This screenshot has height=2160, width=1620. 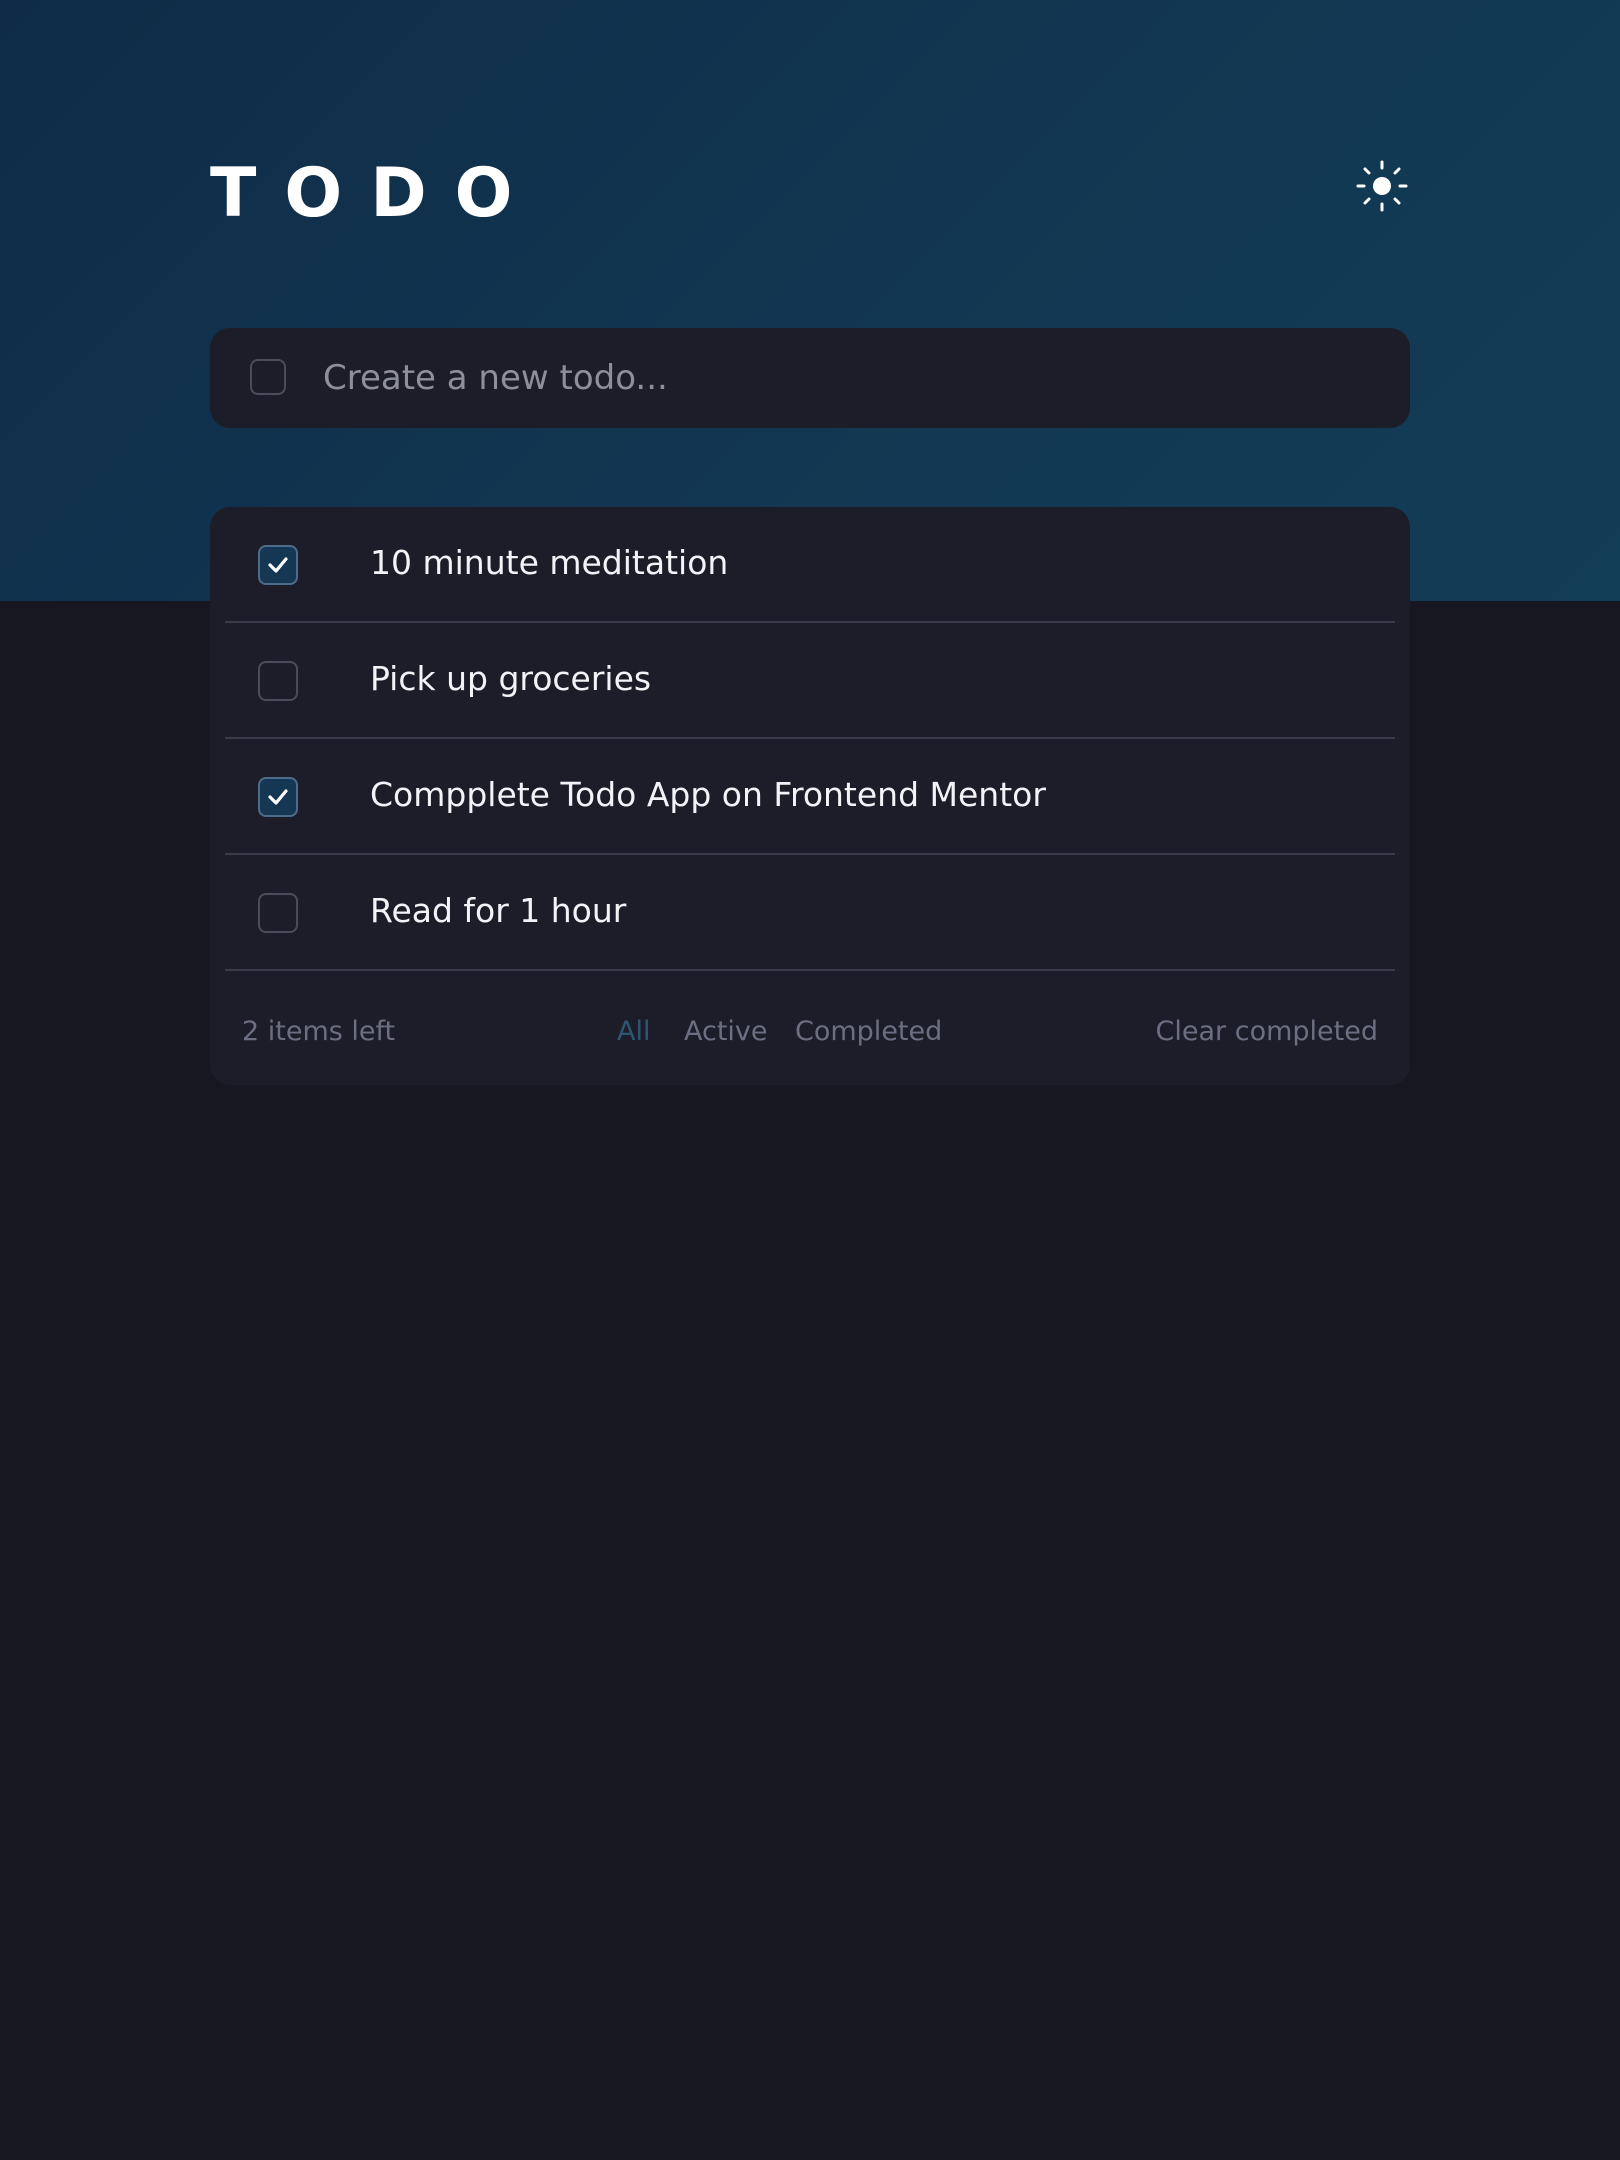 What do you see at coordinates (843, 378) in the screenshot?
I see `new-todo-input` at bounding box center [843, 378].